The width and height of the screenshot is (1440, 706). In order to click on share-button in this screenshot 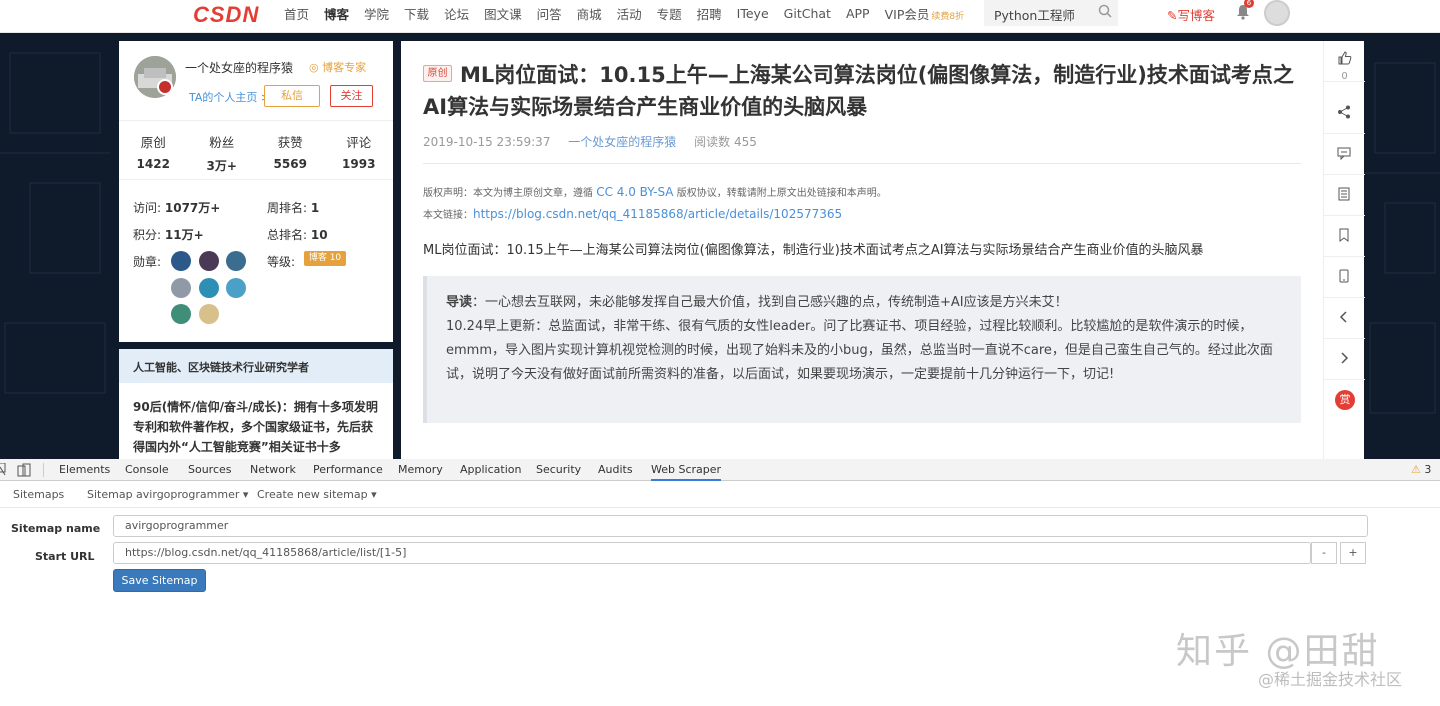, I will do `click(1344, 113)`.